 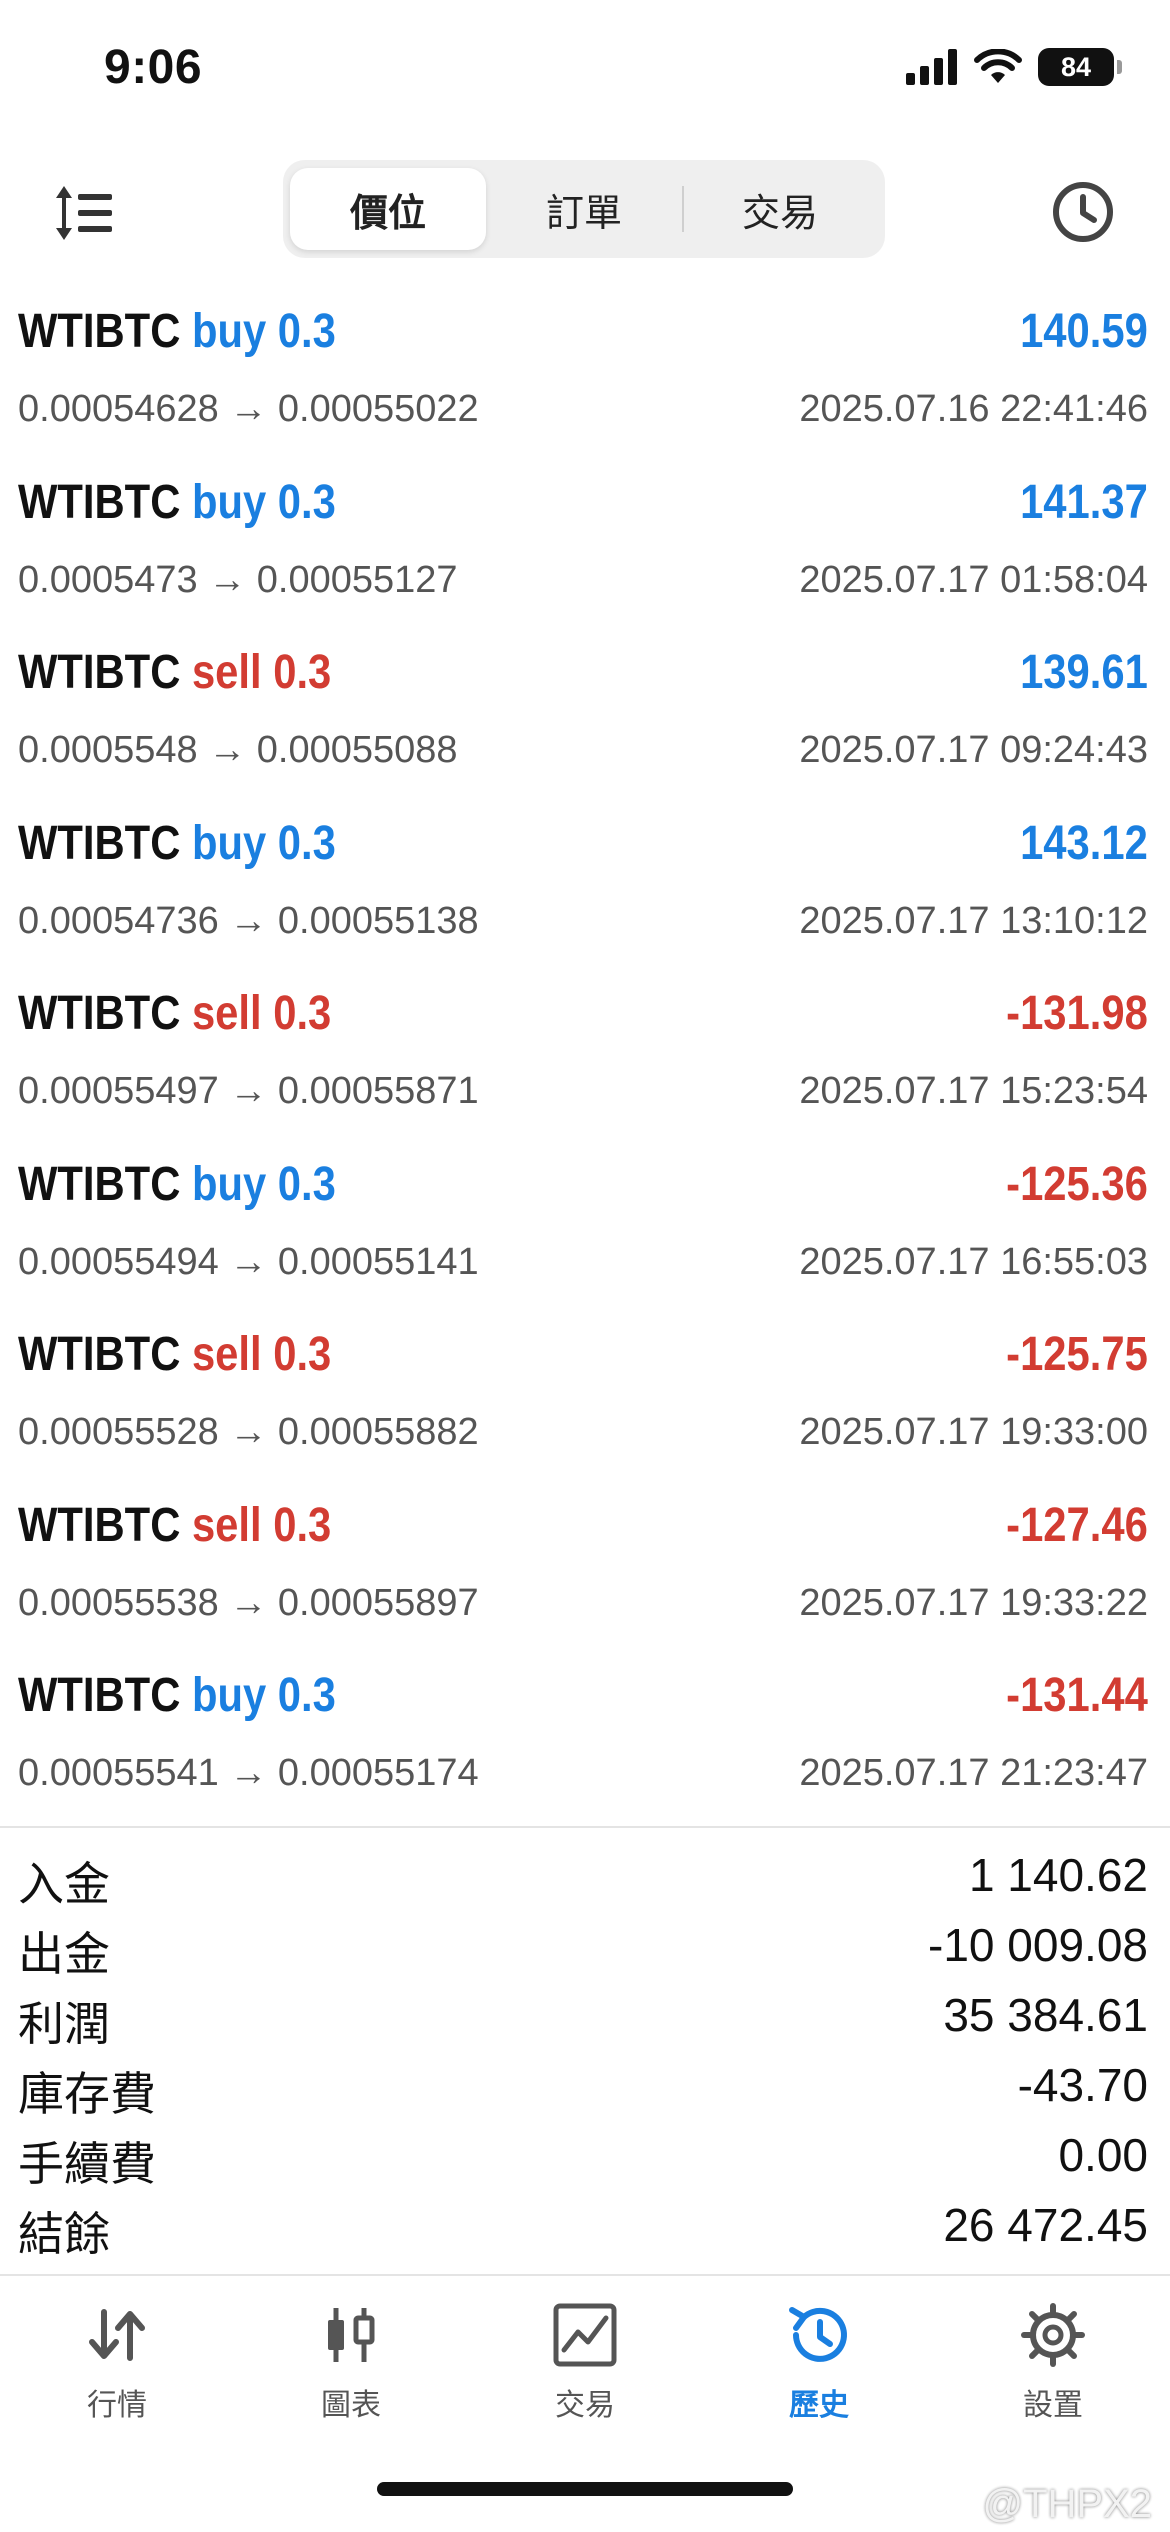 What do you see at coordinates (585, 2085) in the screenshot?
I see `summary-row-swap: 庫存費 -43.70` at bounding box center [585, 2085].